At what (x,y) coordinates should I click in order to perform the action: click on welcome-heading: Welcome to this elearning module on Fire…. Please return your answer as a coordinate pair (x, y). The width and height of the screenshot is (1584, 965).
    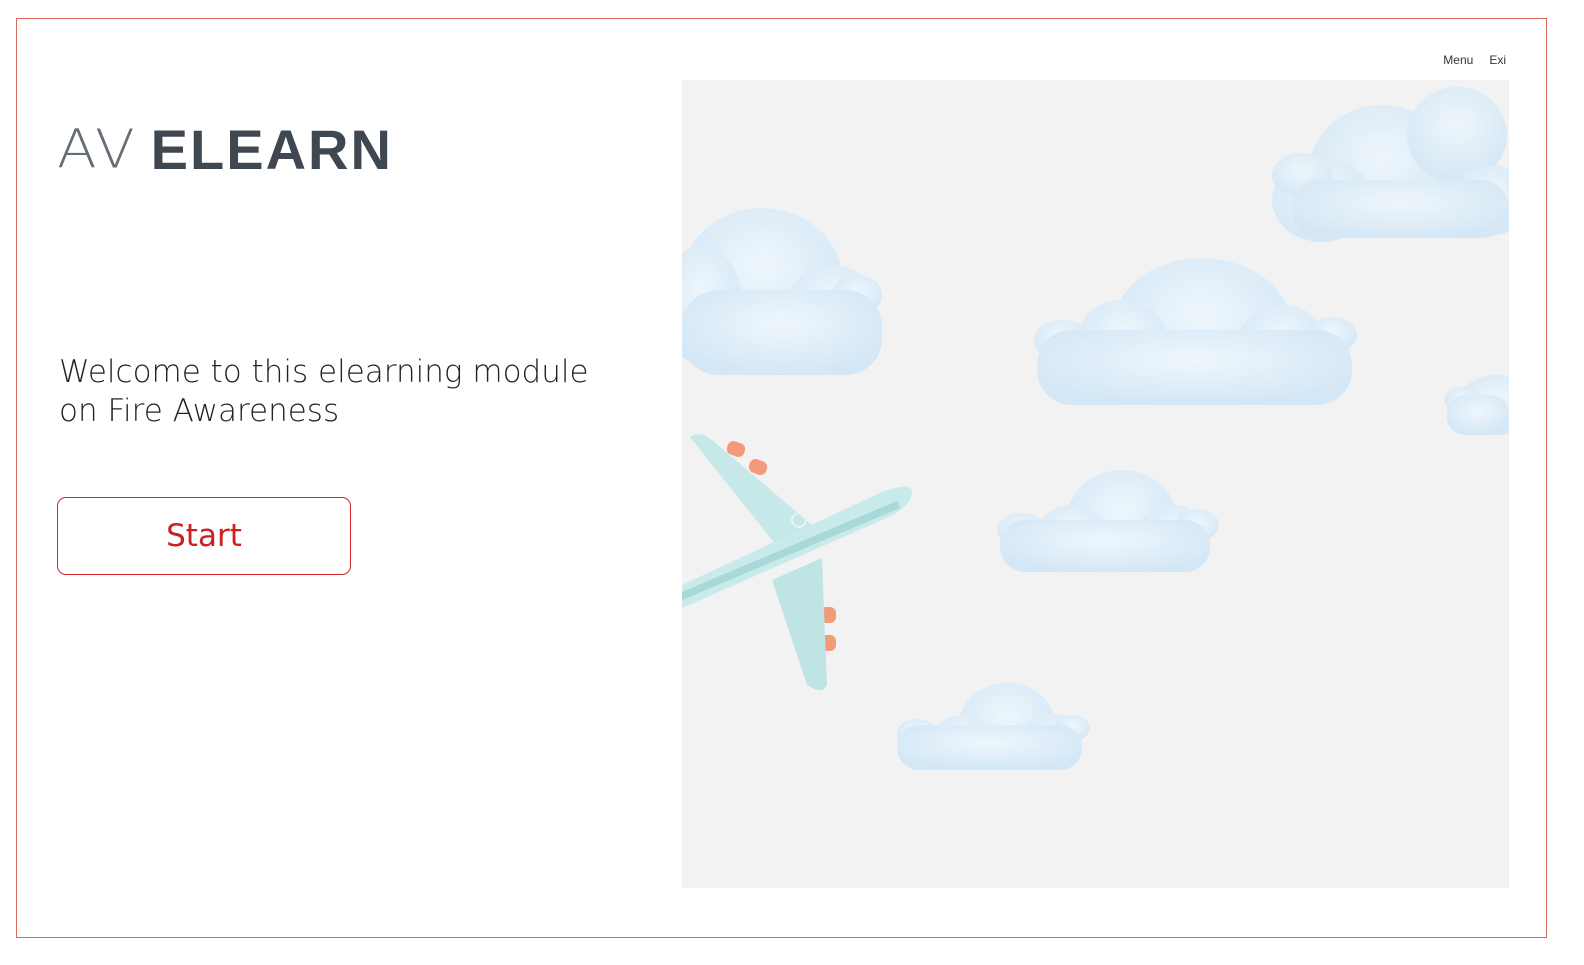
    Looking at the image, I should click on (339, 392).